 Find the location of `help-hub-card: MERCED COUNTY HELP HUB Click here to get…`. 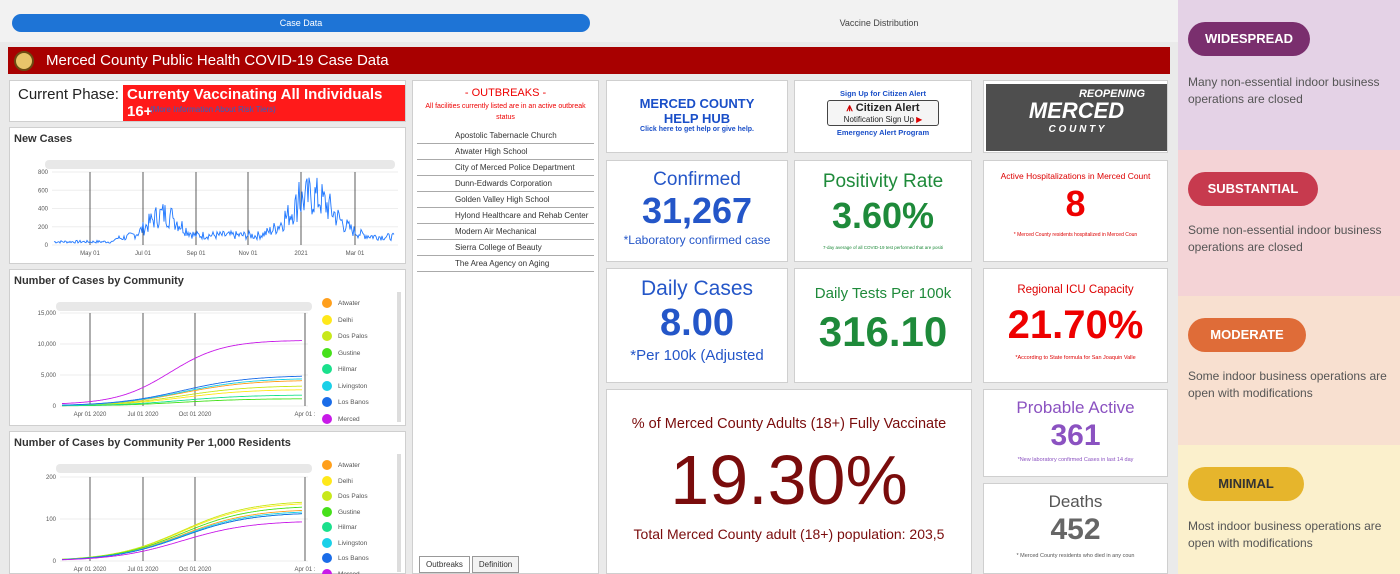

help-hub-card: MERCED COUNTY HELP HUB Click here to get… is located at coordinates (697, 116).